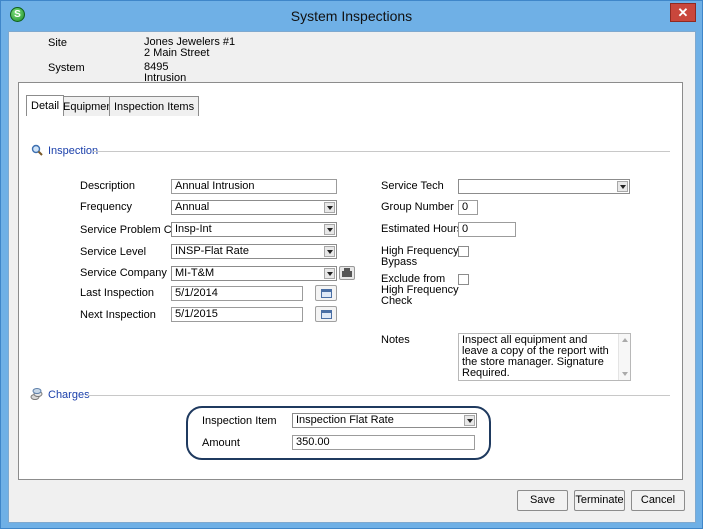 Image resolution: width=703 pixels, height=529 pixels. I want to click on service-company-value: MI-T&M, so click(195, 273).